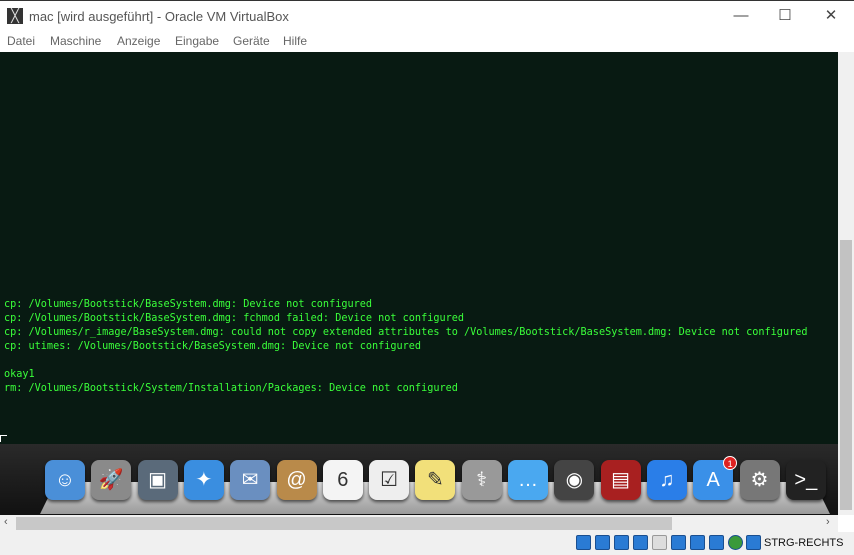 Image resolution: width=854 pixels, height=555 pixels. I want to click on shared-folder-icon, so click(659, 542).